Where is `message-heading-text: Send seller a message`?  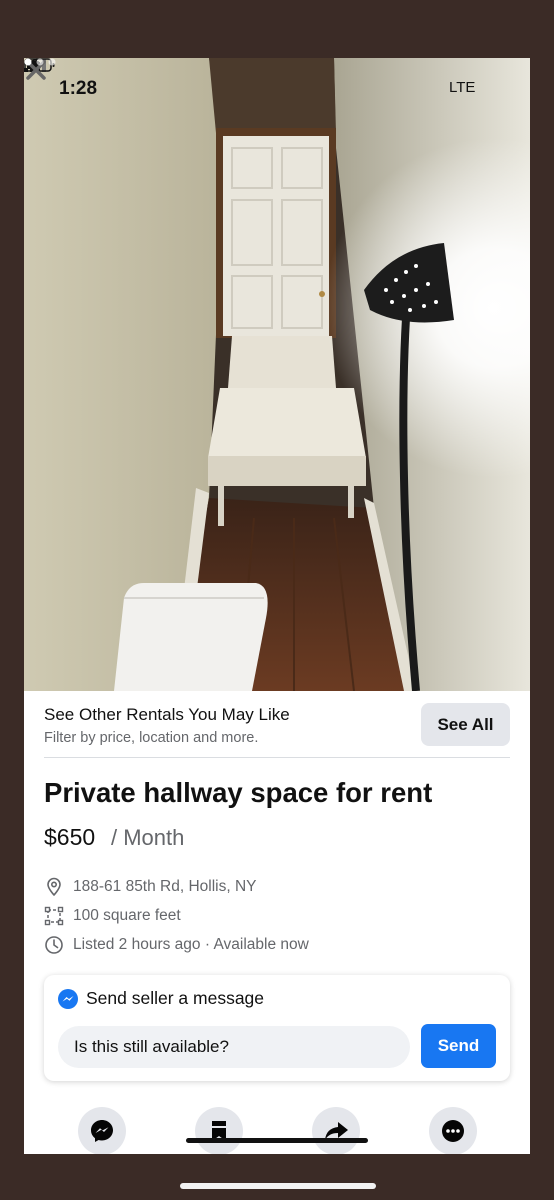
message-heading-text: Send seller a message is located at coordinates (175, 998).